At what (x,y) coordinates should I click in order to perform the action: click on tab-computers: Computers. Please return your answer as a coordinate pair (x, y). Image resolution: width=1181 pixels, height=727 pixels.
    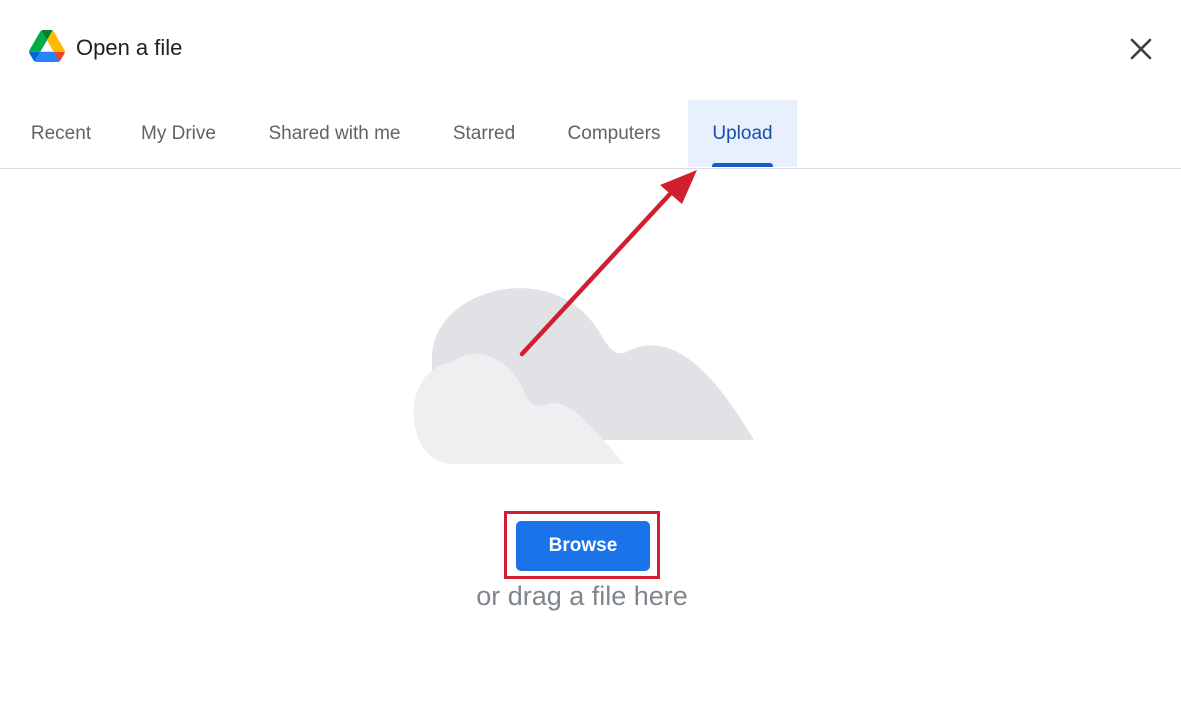
    Looking at the image, I should click on (614, 133).